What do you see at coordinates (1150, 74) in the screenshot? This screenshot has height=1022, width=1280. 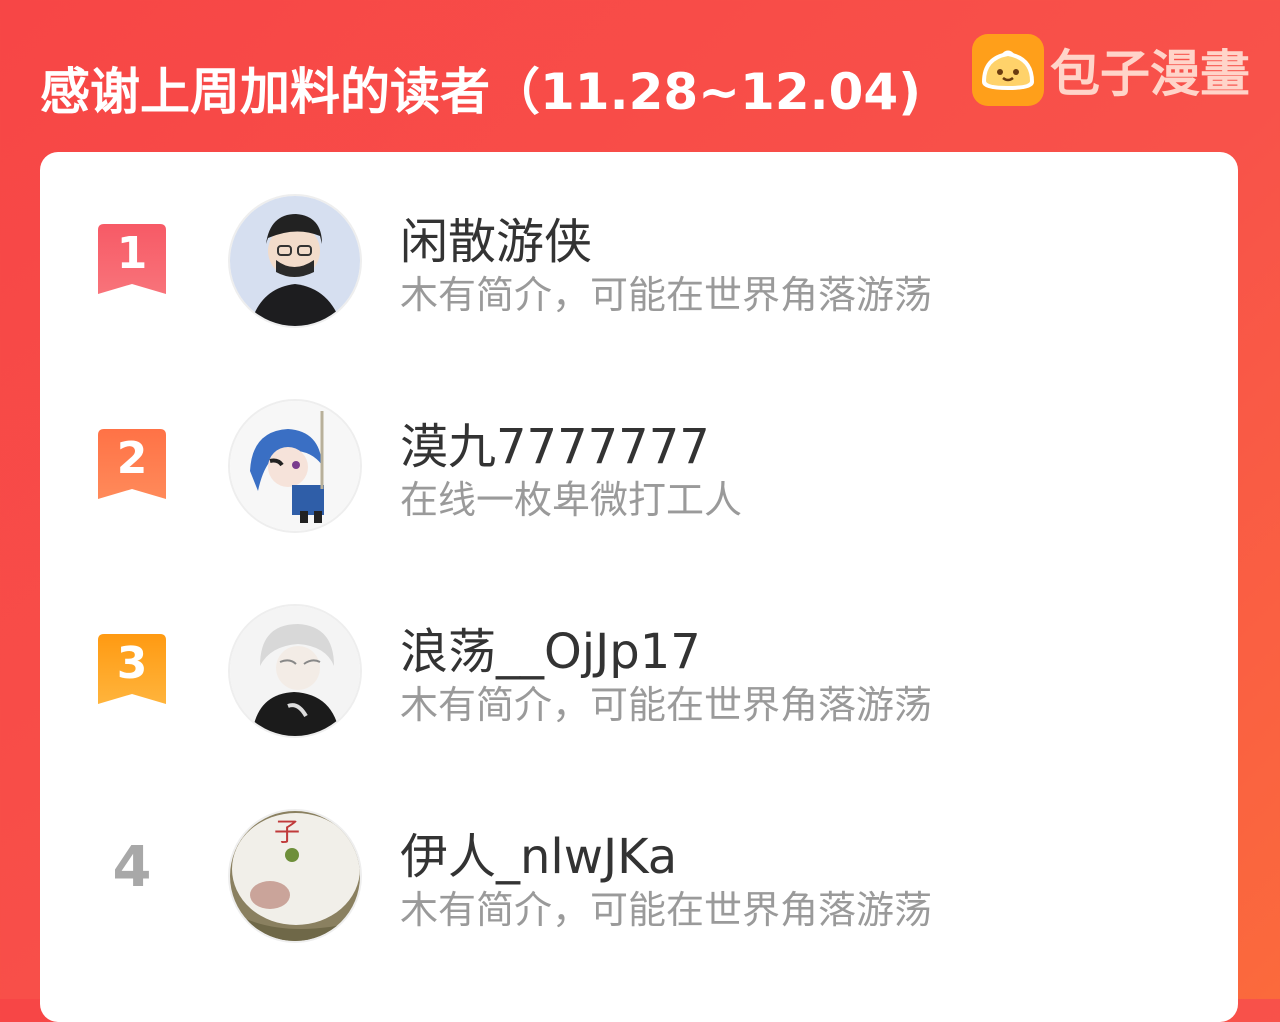 I see `brand-name: 包子漫畫` at bounding box center [1150, 74].